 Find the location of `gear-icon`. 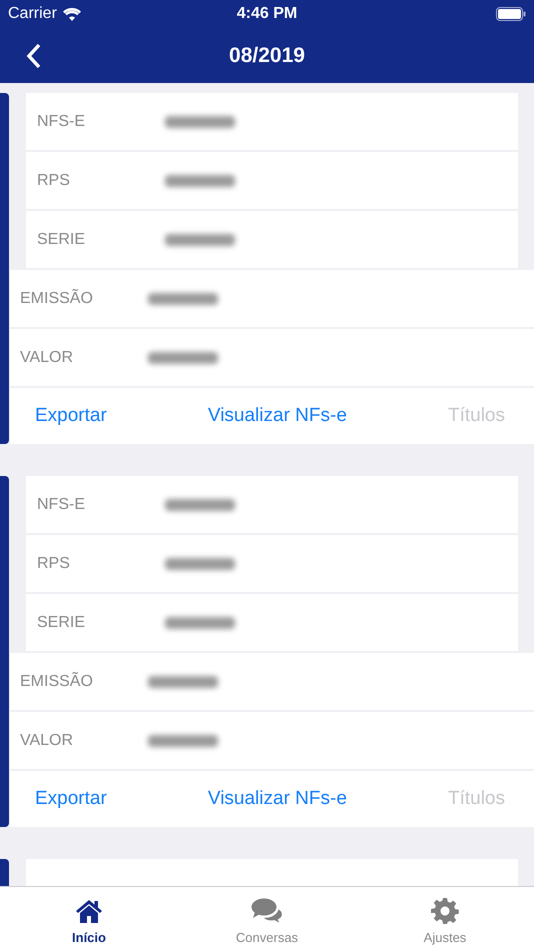

gear-icon is located at coordinates (445, 911).